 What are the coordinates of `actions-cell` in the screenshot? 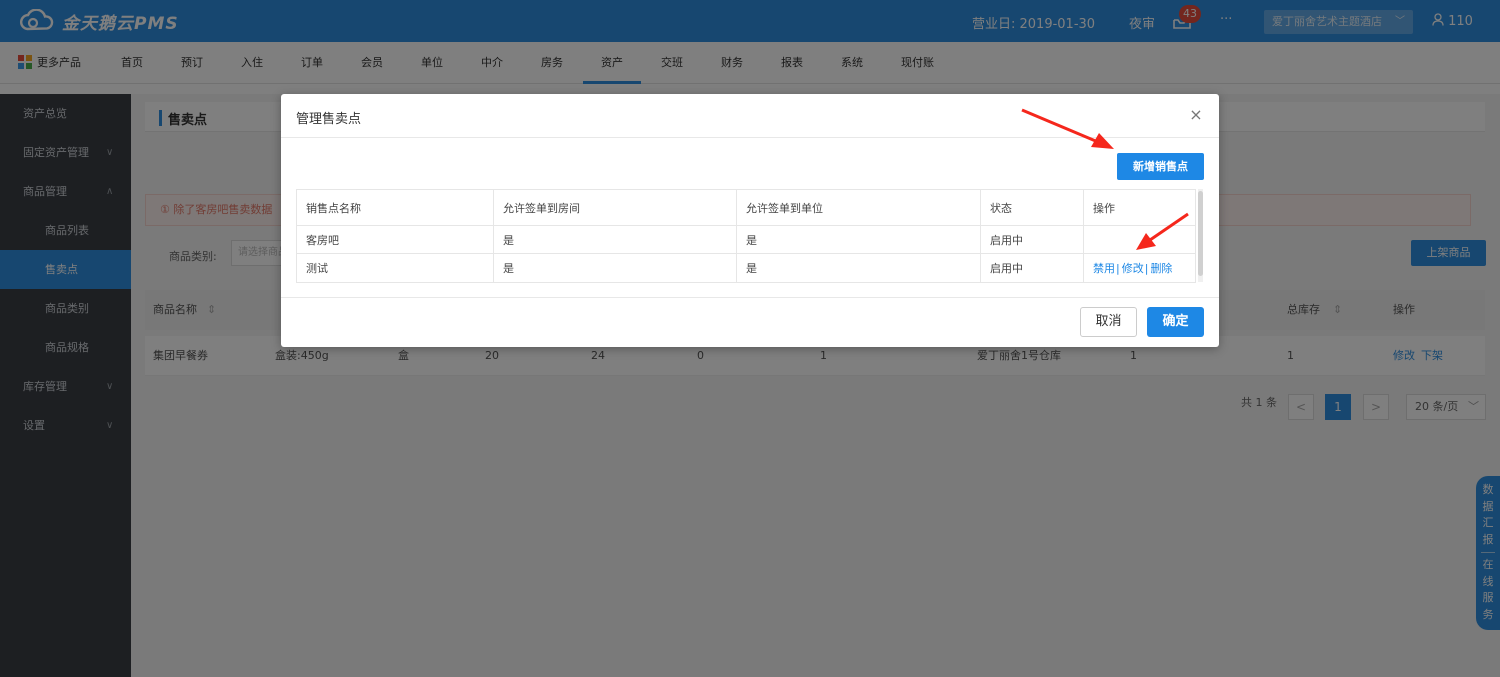 It's located at (1140, 239).